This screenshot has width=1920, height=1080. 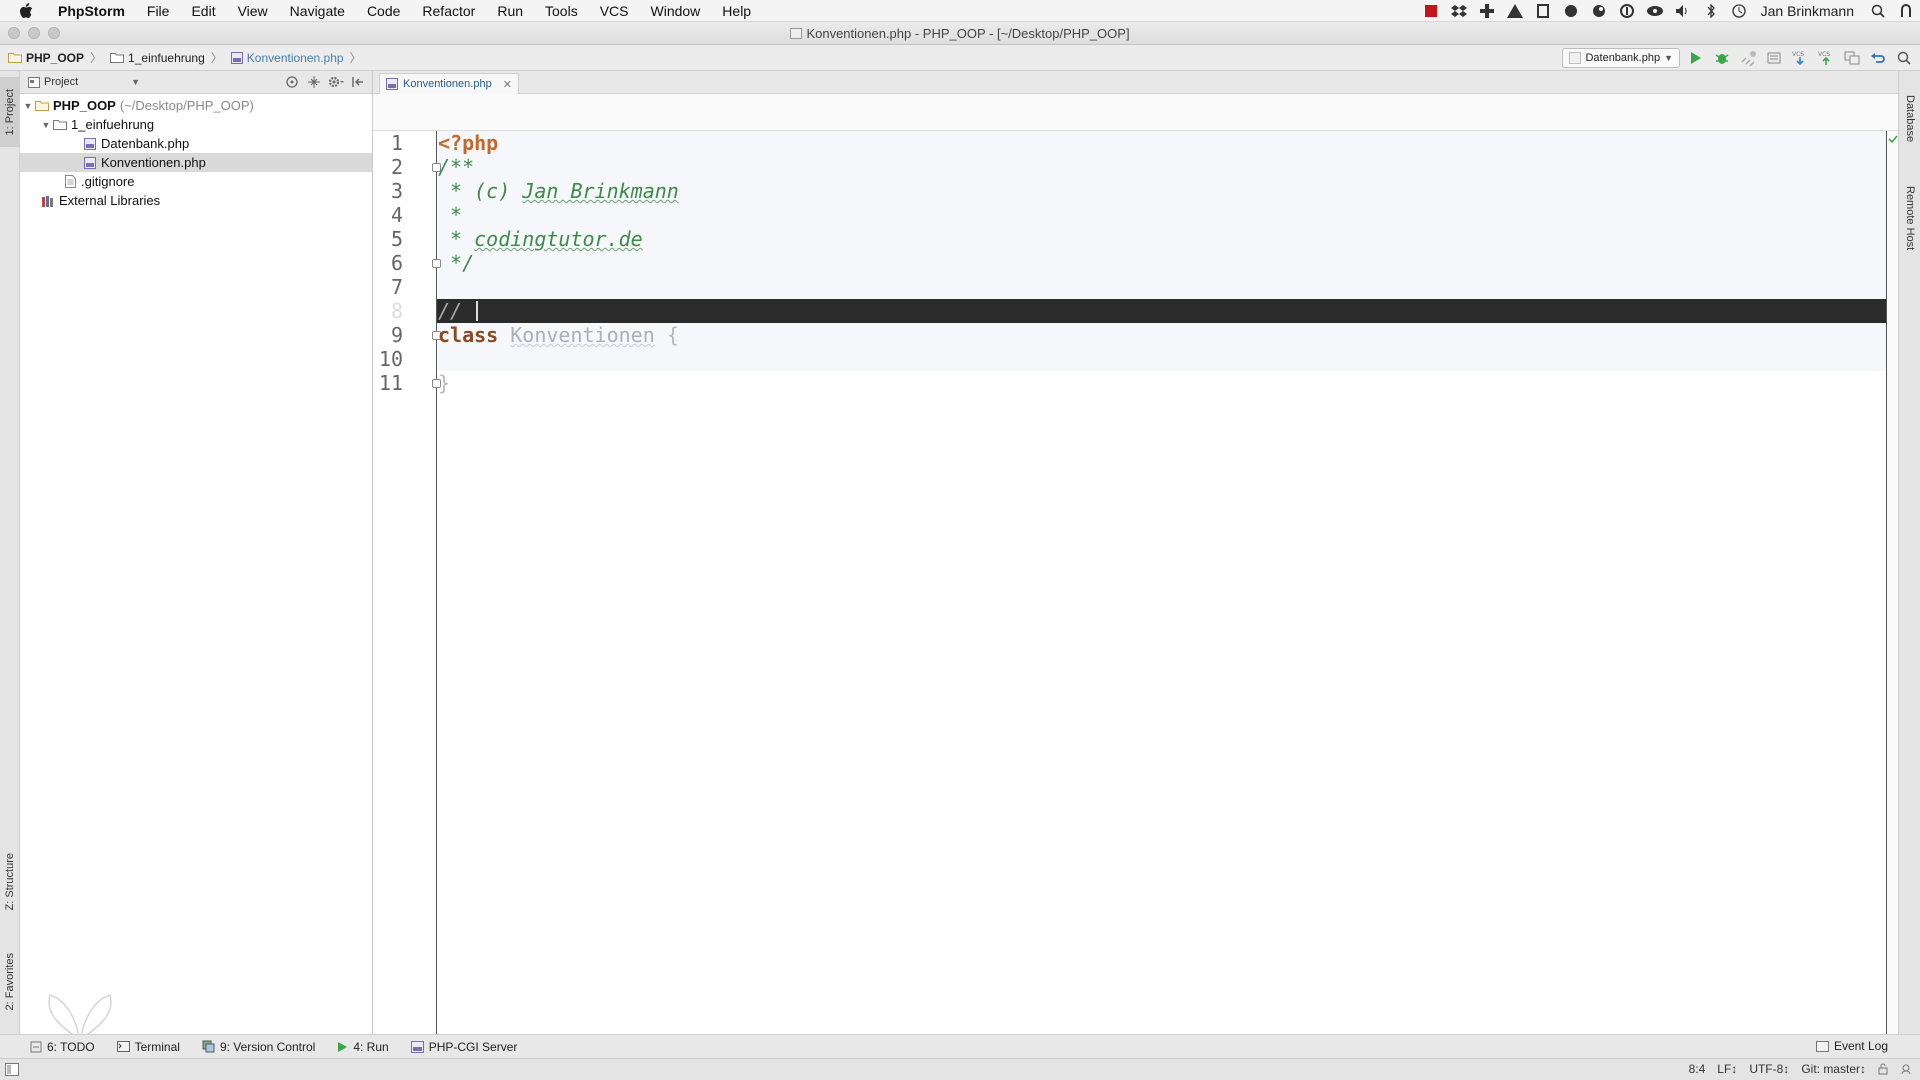 What do you see at coordinates (1892, 582) in the screenshot?
I see `error-stripe` at bounding box center [1892, 582].